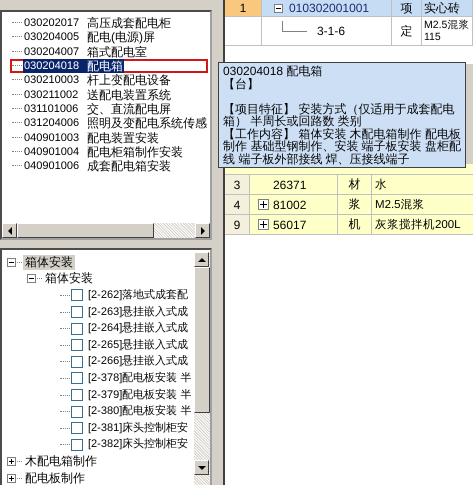 This screenshot has height=485, width=473. Describe the element at coordinates (329, 8) in the screenshot. I see `item-code: 010302001001` at that location.